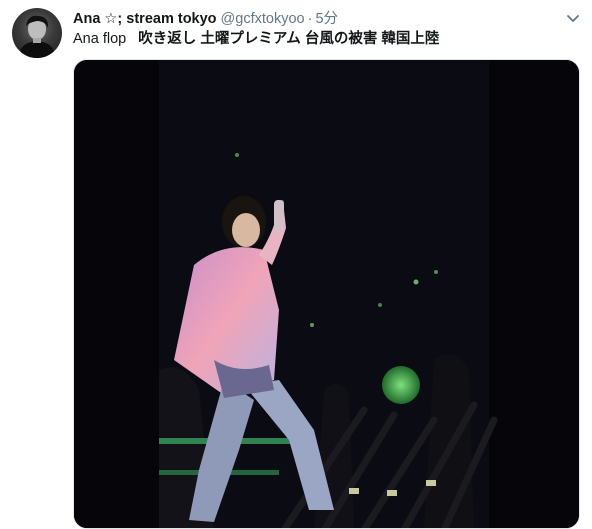 This screenshot has height=529, width=592. I want to click on display-name: Ana ☆; stream tokyo, so click(145, 19).